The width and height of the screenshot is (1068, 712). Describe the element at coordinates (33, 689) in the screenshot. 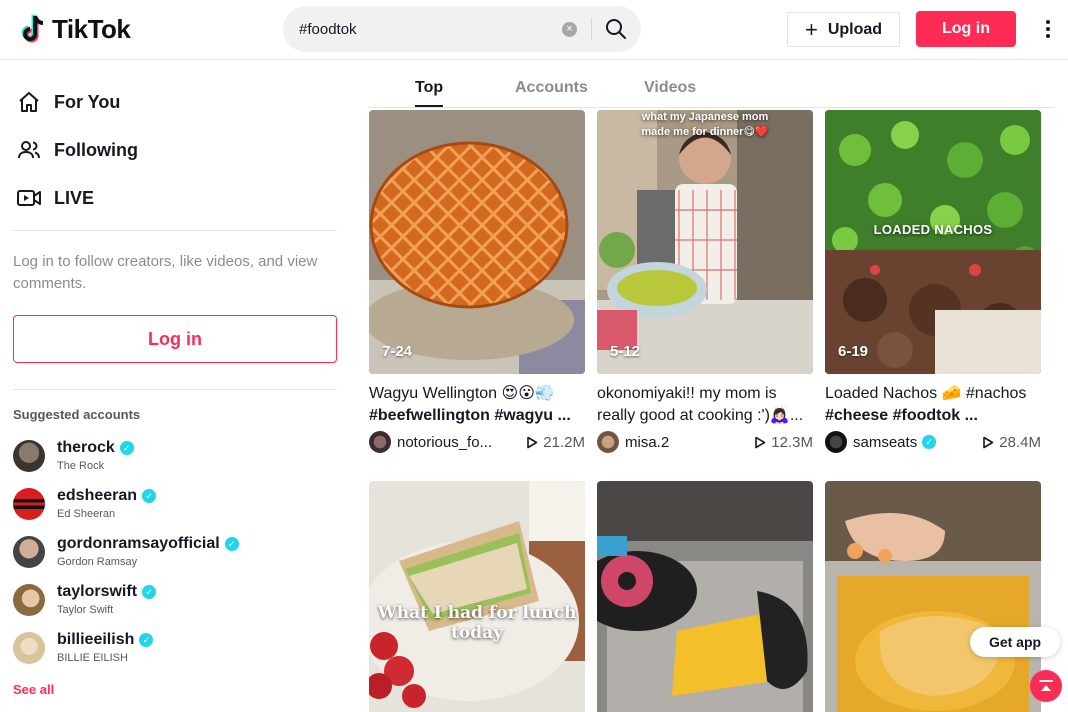

I see `see-all-link: See all` at that location.